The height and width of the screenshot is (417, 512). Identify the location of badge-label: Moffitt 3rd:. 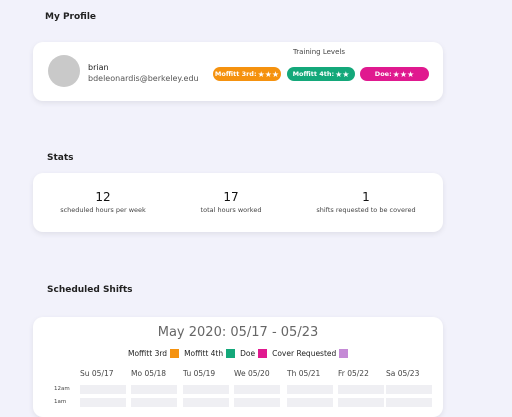
(235, 74).